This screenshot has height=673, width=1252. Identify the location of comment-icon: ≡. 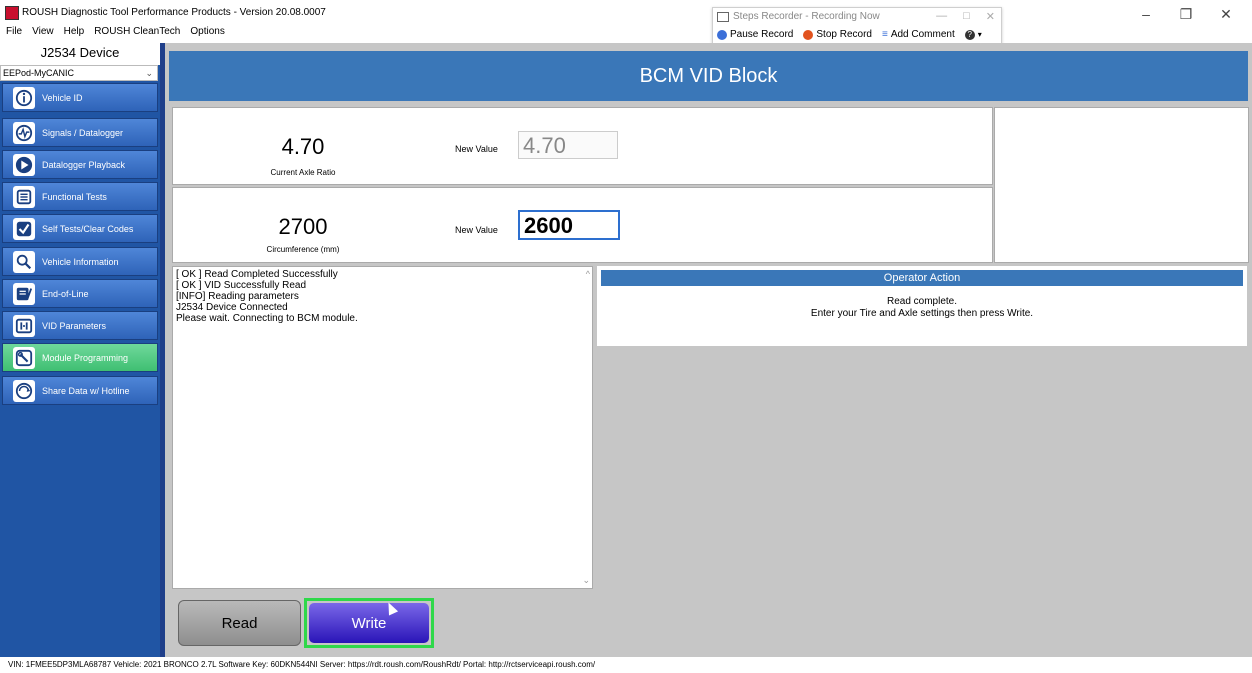
(884, 34).